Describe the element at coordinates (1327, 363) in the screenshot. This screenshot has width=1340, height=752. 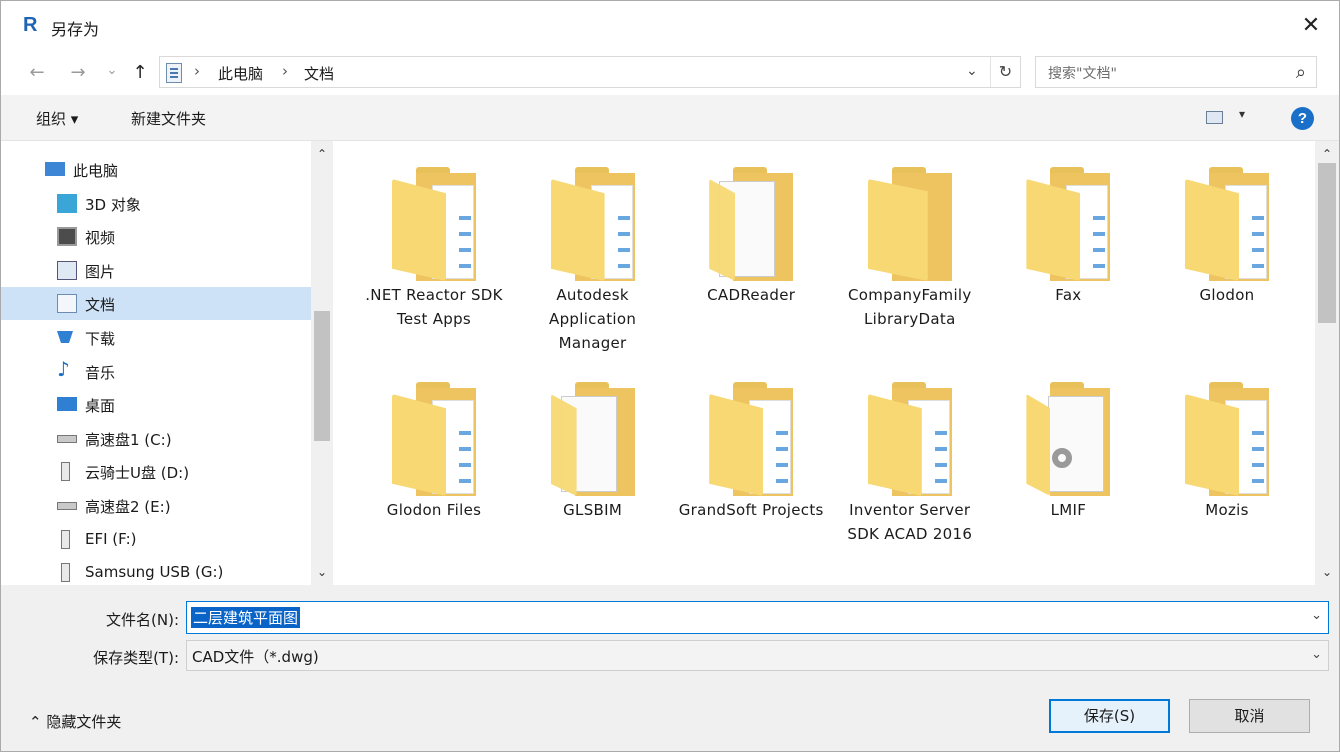
I see `file-list-scrollbar: ⌃ ⌄` at that location.